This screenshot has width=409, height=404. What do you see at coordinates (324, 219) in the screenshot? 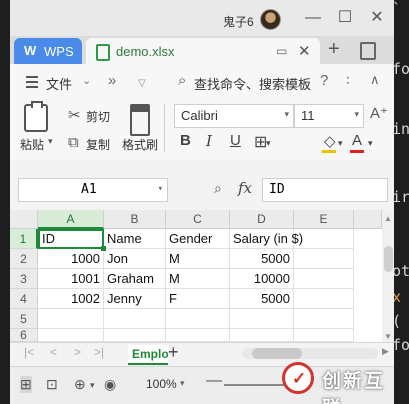
I see `column-header-e: E` at bounding box center [324, 219].